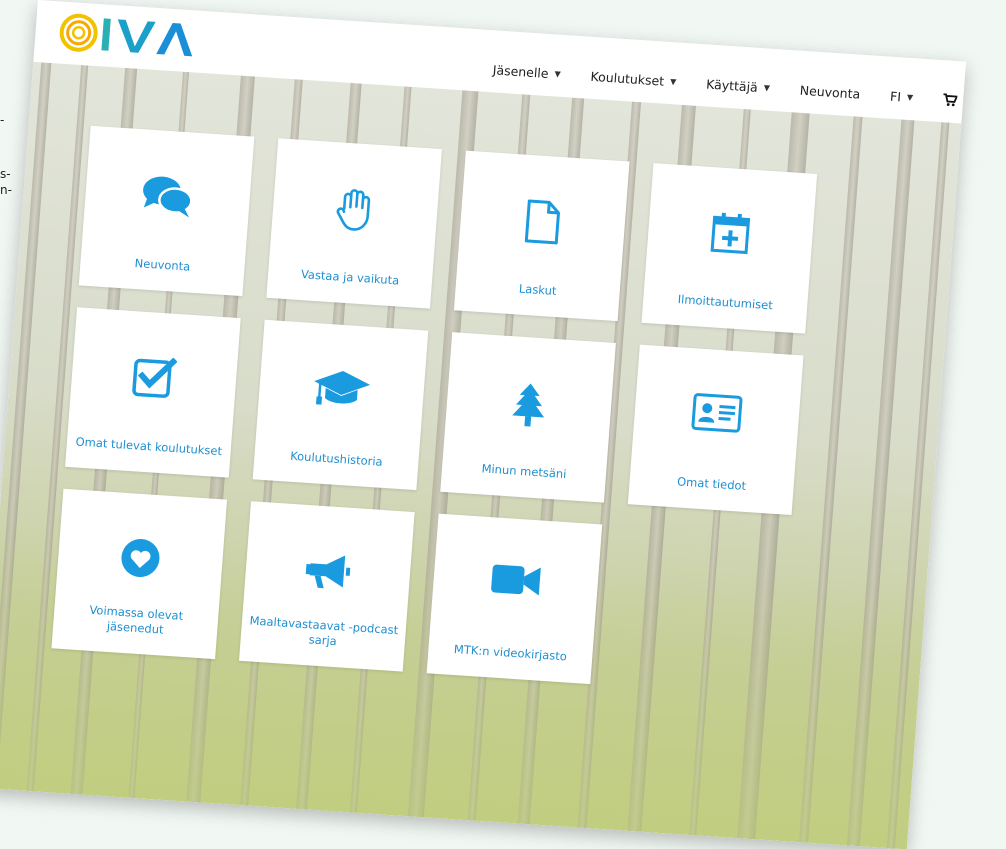 This screenshot has width=1006, height=849. What do you see at coordinates (730, 233) in the screenshot?
I see `calendar-plus-icon` at bounding box center [730, 233].